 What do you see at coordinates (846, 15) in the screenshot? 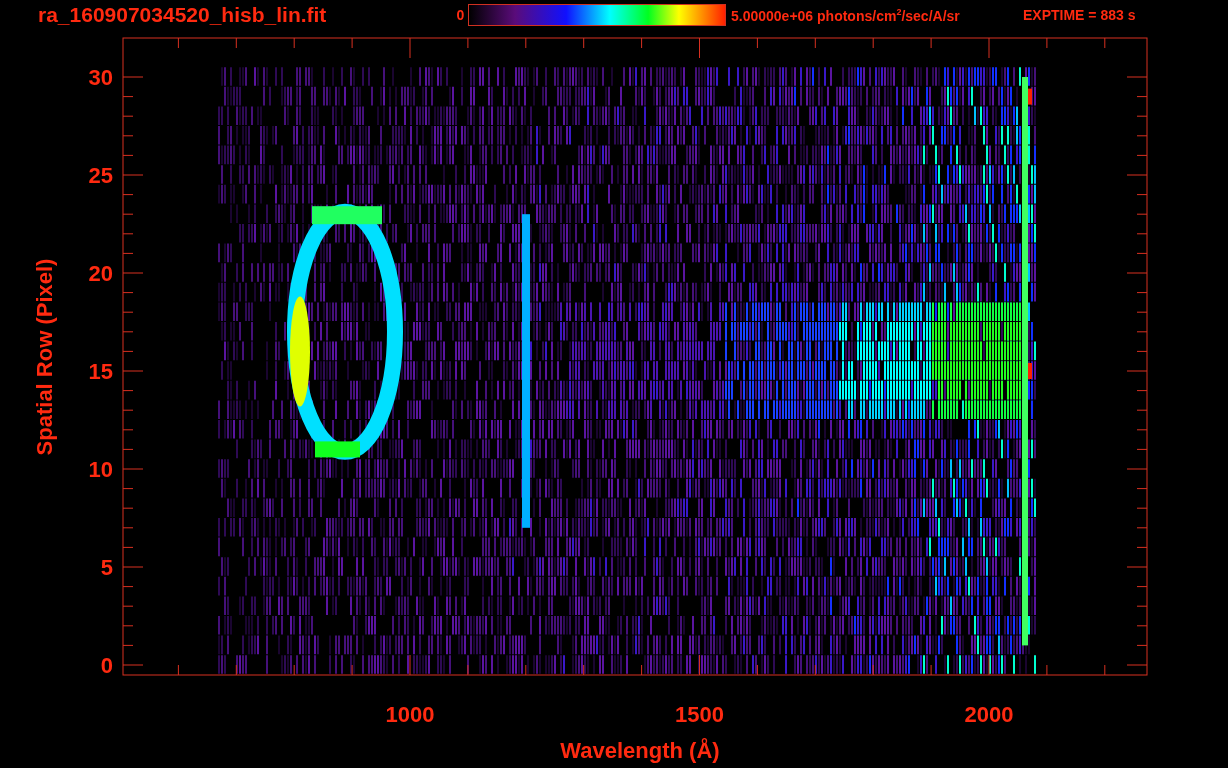
I see `colorbar-max-label: 5.00000e+06 photons/cm$^{2}$/sec/A/sr` at bounding box center [846, 15].